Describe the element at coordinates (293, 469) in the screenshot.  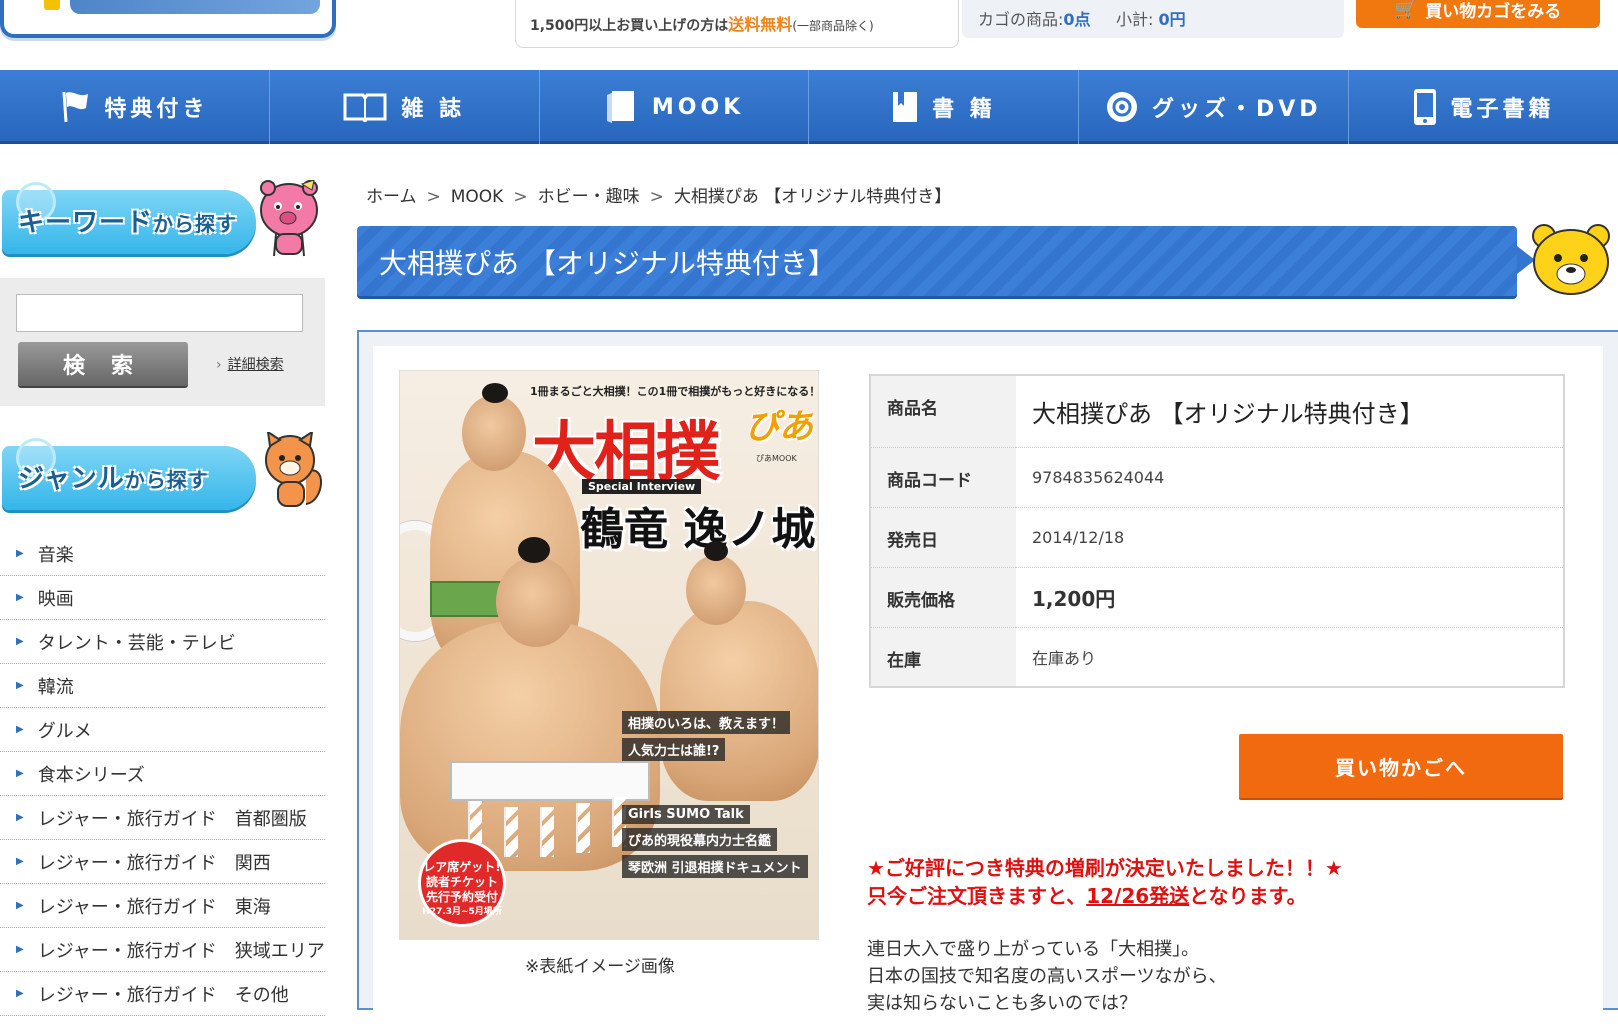
I see `squirrel-mascot-icon` at that location.